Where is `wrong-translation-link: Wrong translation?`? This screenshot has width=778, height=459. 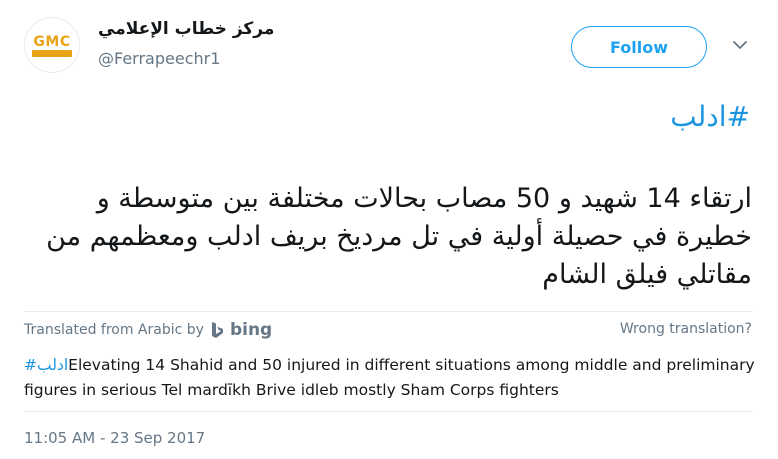
wrong-translation-link: Wrong translation? is located at coordinates (686, 329).